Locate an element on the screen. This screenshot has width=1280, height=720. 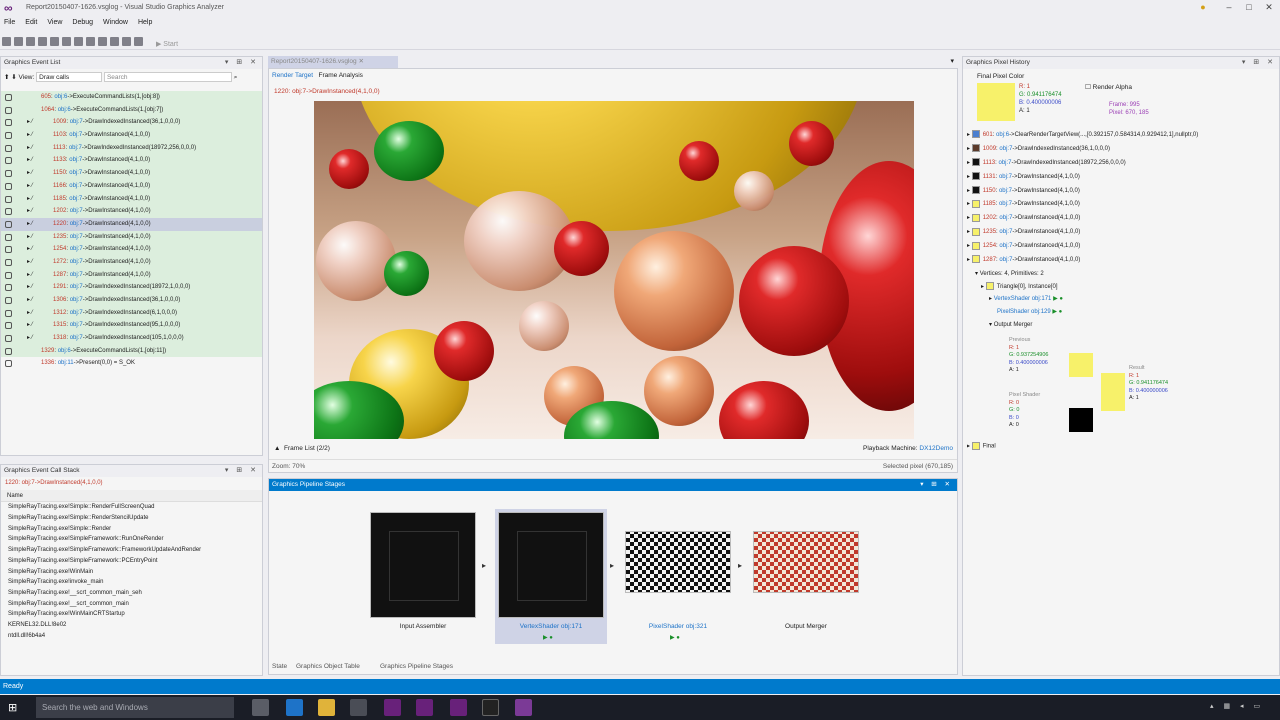
pixel-history-event: ▸ 1235: obj:7->DrawInstanced(4,1,0,0) is located at coordinates (1122, 233).